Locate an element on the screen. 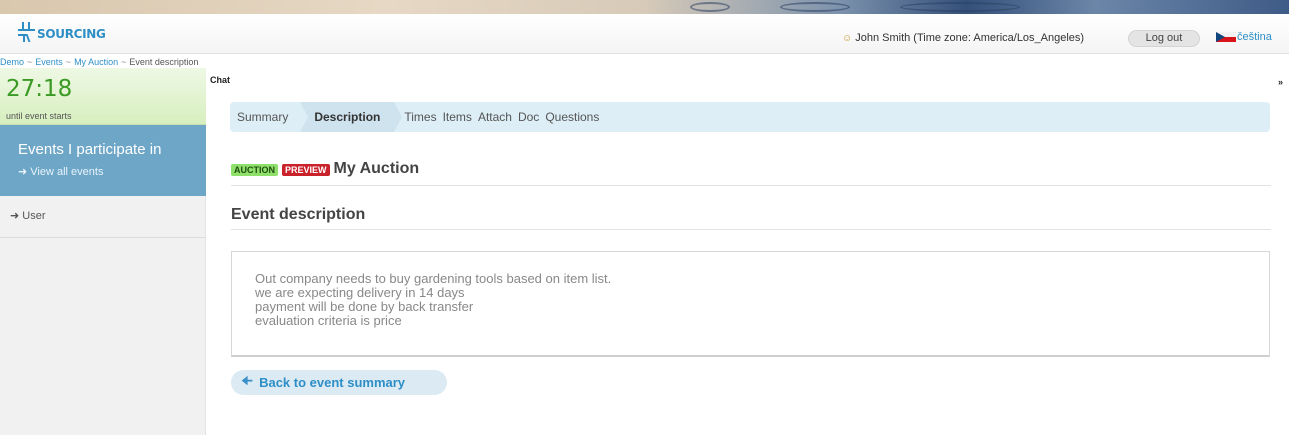 The height and width of the screenshot is (435, 1289). tab-description: Description is located at coordinates (351, 117).